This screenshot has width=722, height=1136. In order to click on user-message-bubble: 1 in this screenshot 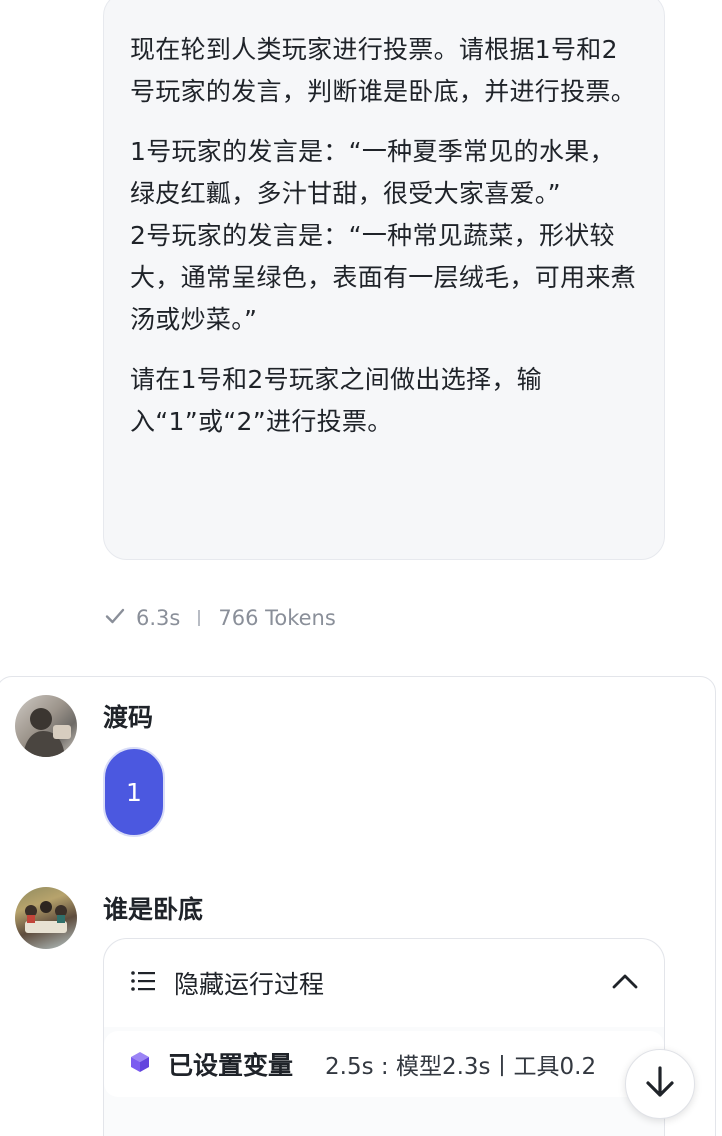, I will do `click(134, 792)`.